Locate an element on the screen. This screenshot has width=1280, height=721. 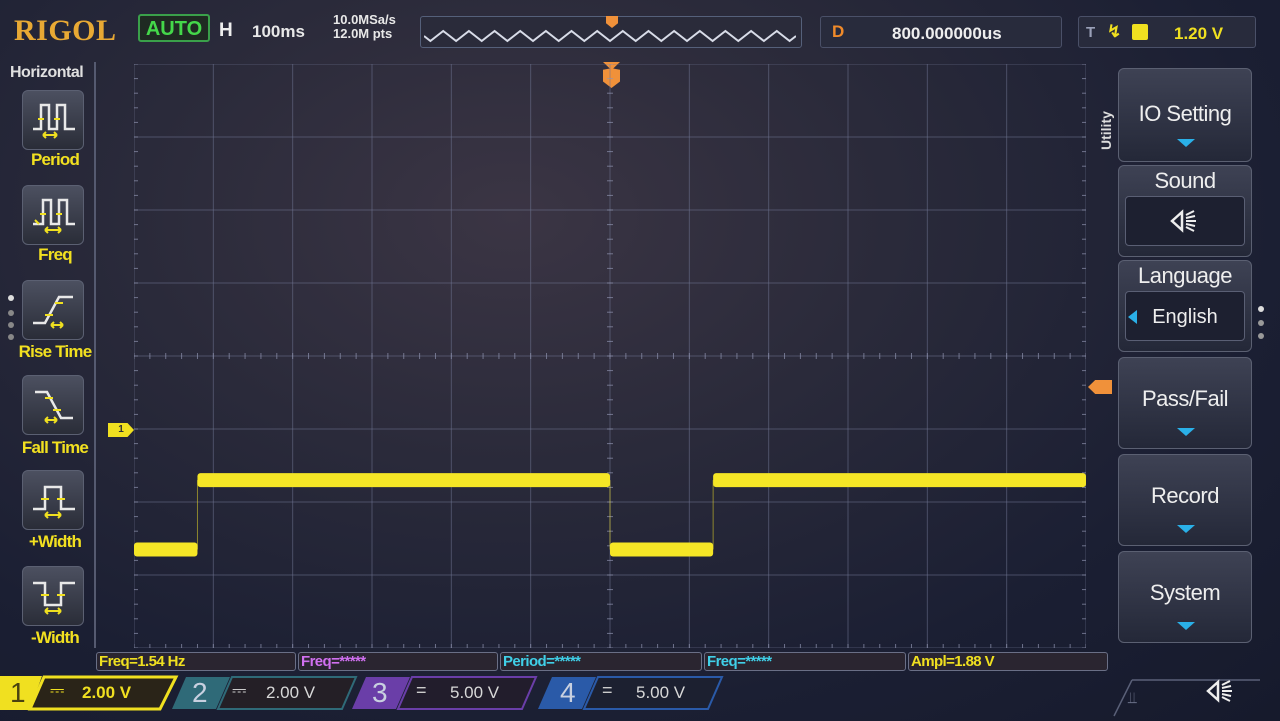
trigger-panel is located at coordinates (1167, 32).